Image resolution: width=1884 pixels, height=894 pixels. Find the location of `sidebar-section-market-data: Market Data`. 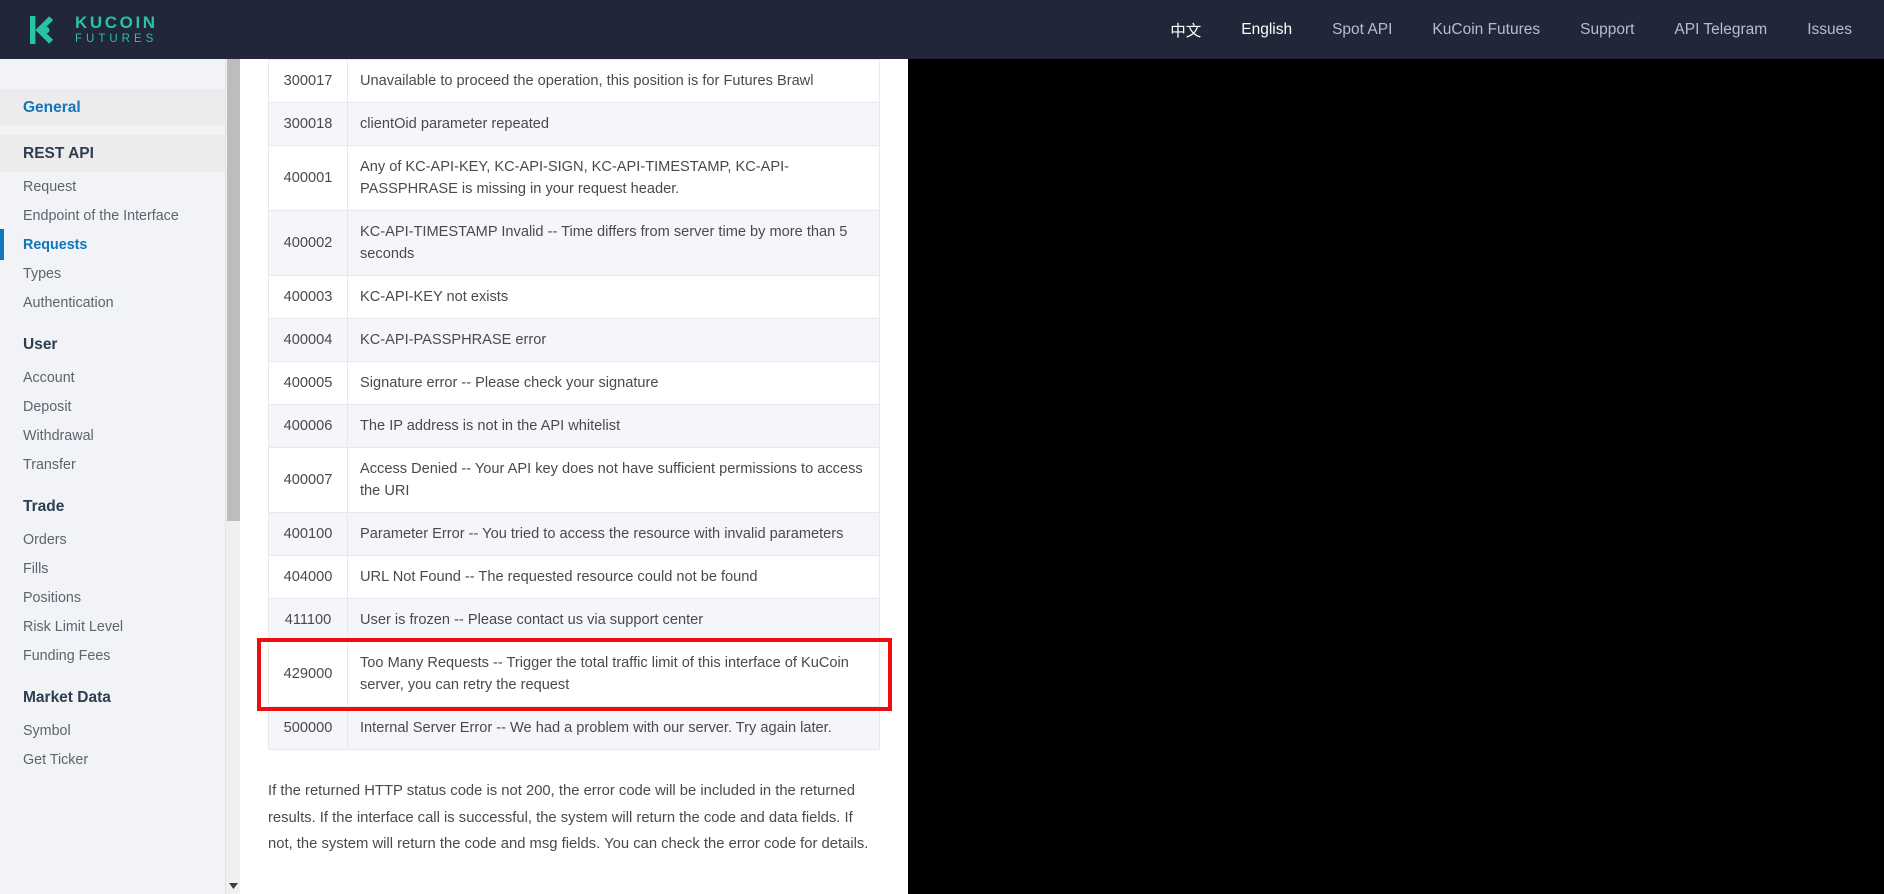

sidebar-section-market-data: Market Data is located at coordinates (112, 697).